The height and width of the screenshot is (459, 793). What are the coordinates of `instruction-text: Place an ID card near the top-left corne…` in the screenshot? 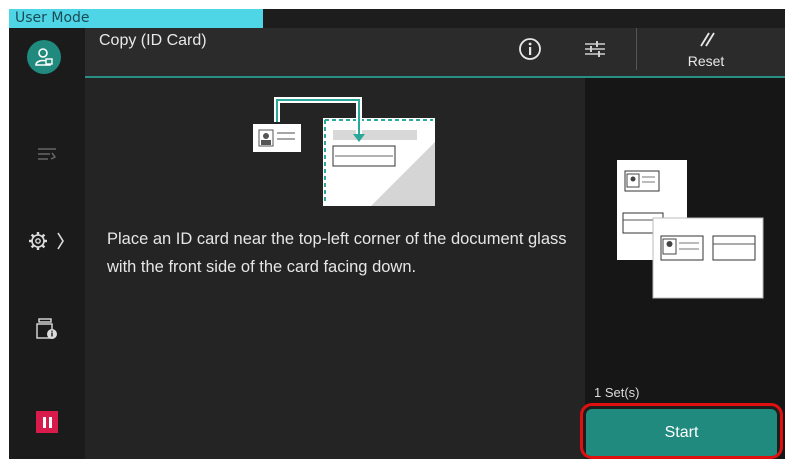 It's located at (337, 253).